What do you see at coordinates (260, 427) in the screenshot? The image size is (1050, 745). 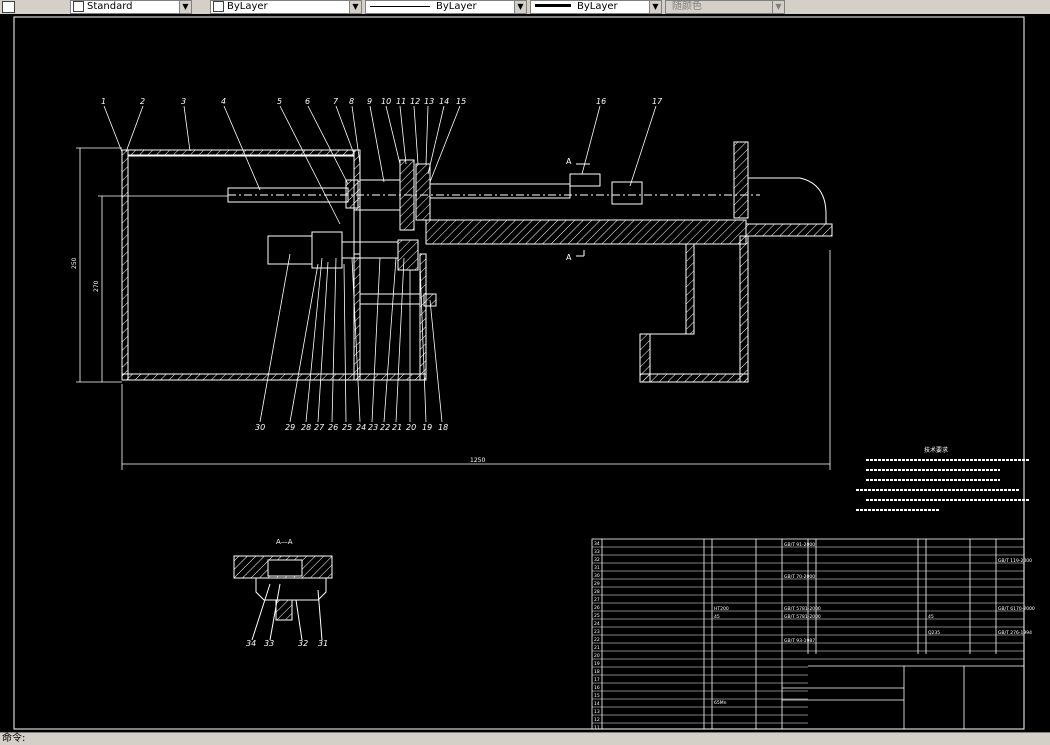 I see `part-number: 30` at bounding box center [260, 427].